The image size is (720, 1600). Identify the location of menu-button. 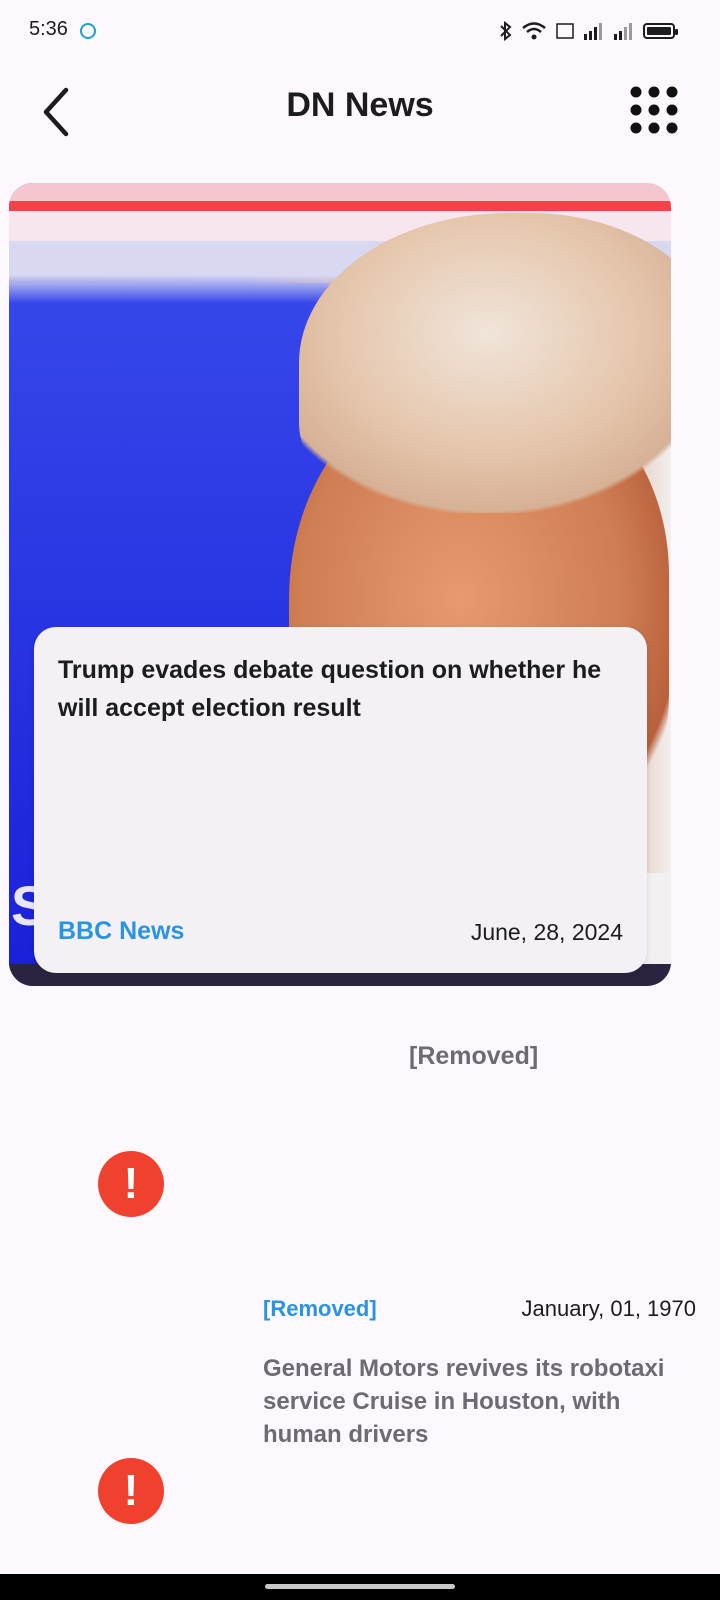
(654, 110).